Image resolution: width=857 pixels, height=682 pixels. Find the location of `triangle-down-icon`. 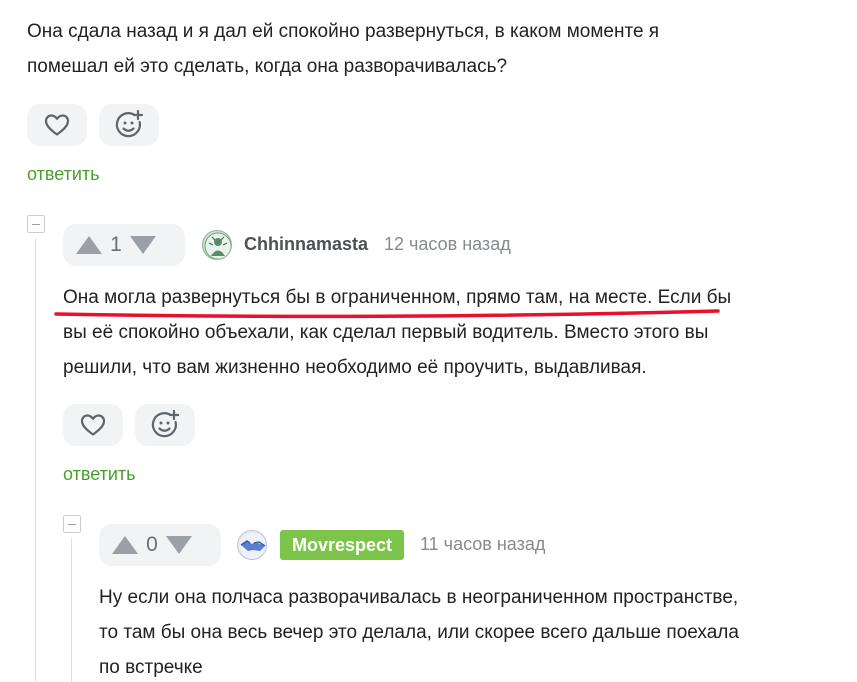

triangle-down-icon is located at coordinates (179, 545).